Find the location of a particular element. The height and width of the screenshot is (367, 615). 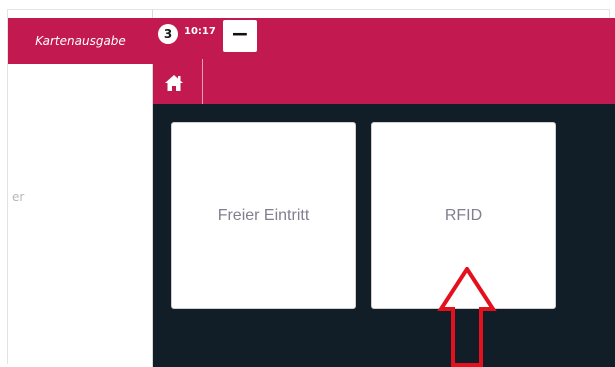

home-icon is located at coordinates (174, 83).